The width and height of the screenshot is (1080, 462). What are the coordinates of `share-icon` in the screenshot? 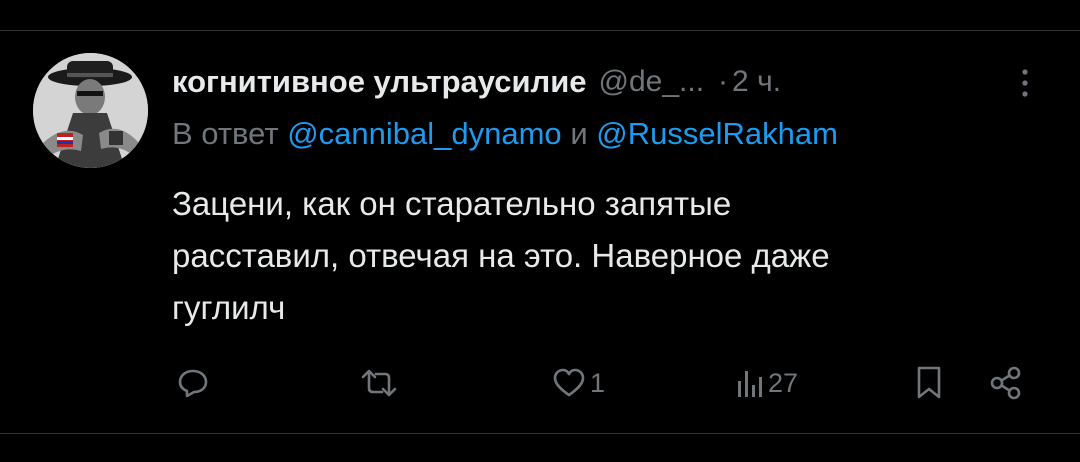 It's located at (1006, 383).